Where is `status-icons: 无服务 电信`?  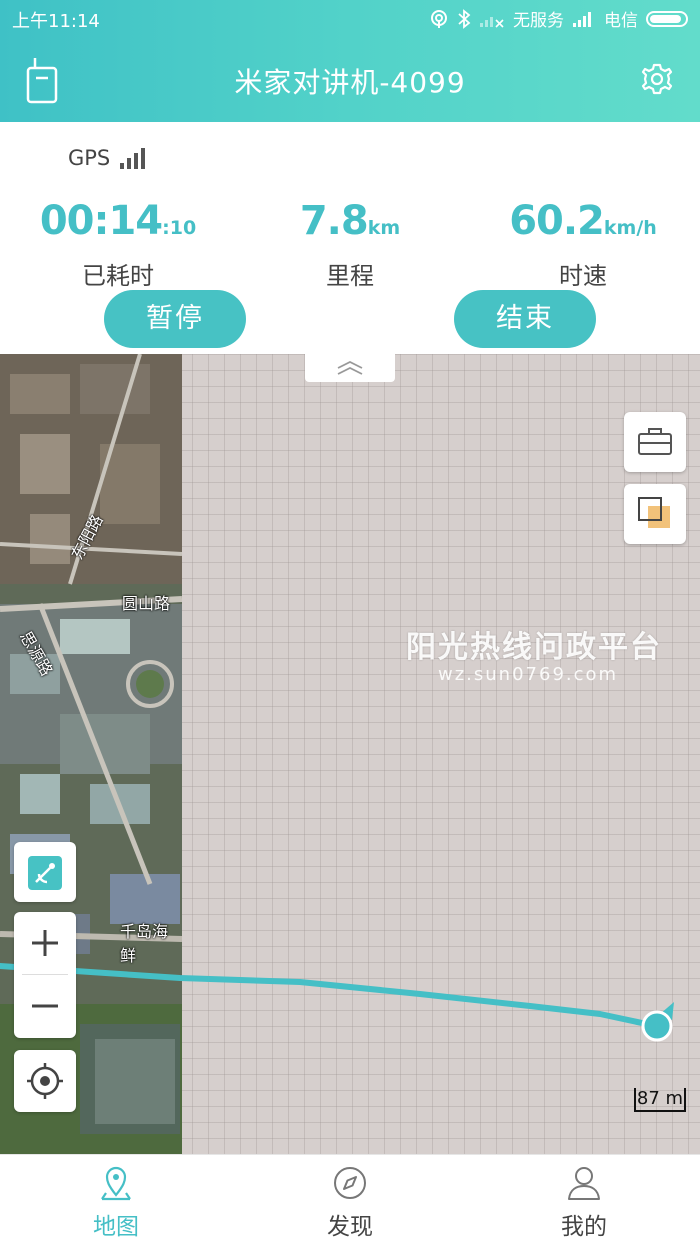 status-icons: 无服务 电信 is located at coordinates (558, 18).